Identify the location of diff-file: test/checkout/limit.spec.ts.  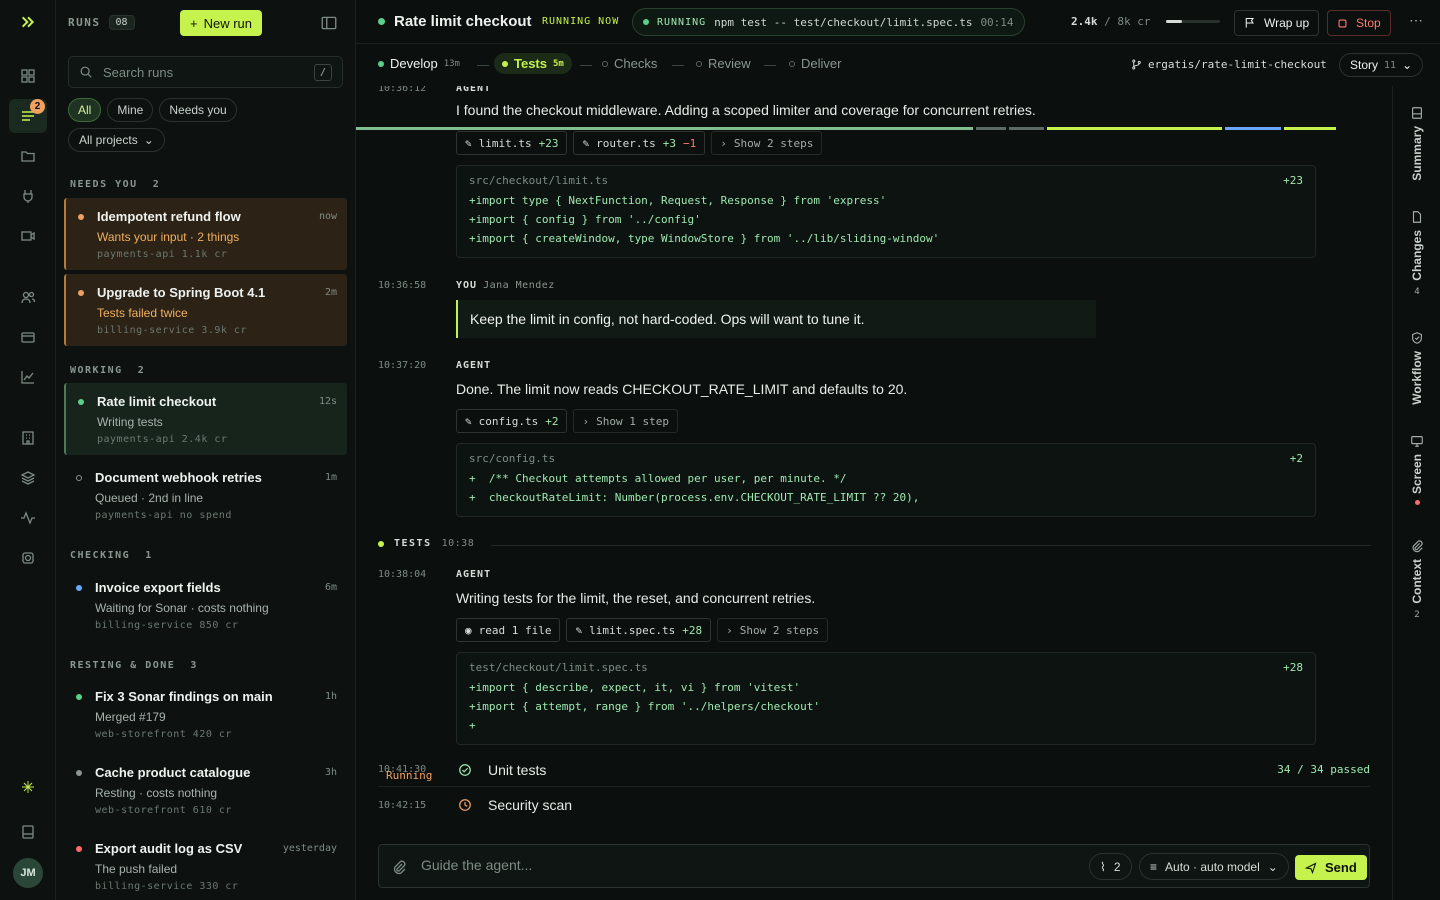
(558, 667).